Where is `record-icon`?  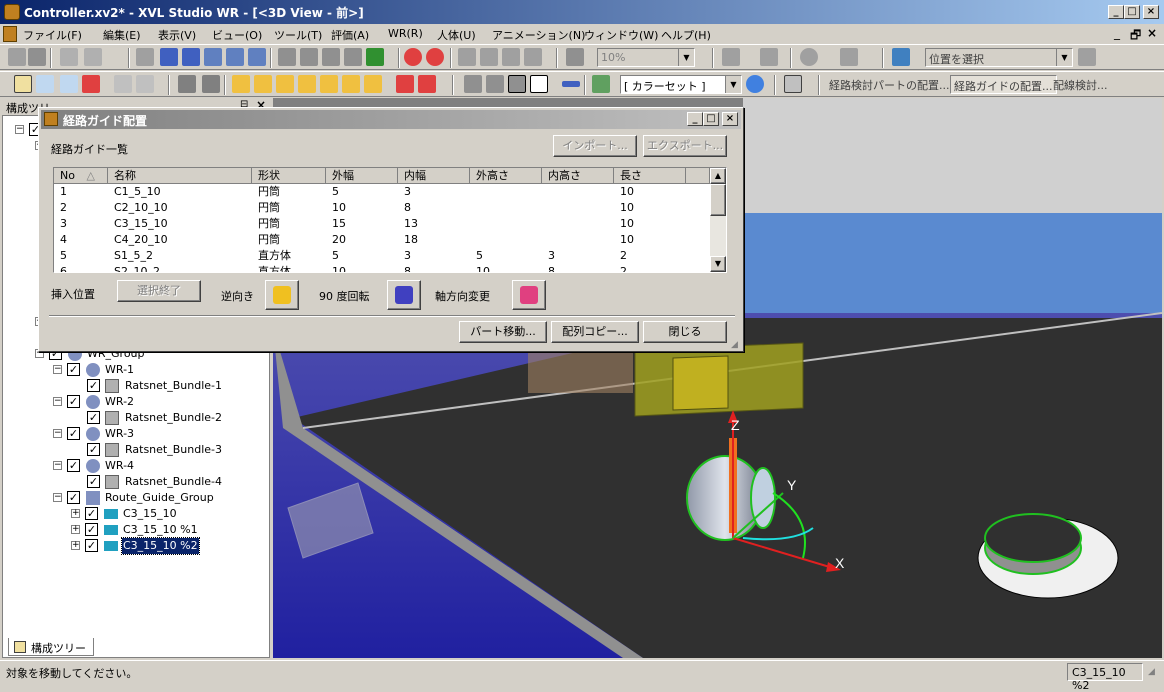
record-icon is located at coordinates (413, 57).